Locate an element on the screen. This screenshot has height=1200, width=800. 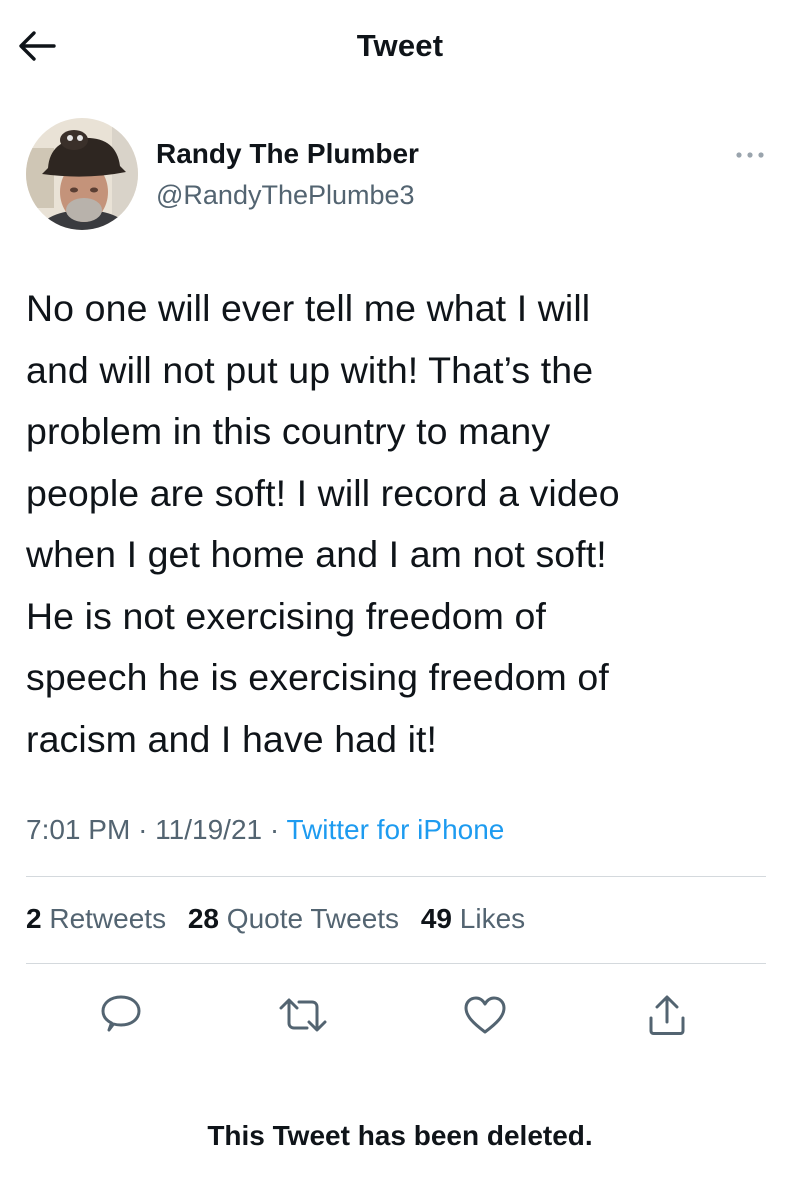
retweets-stat: 2 Retweets is located at coordinates (96, 918).